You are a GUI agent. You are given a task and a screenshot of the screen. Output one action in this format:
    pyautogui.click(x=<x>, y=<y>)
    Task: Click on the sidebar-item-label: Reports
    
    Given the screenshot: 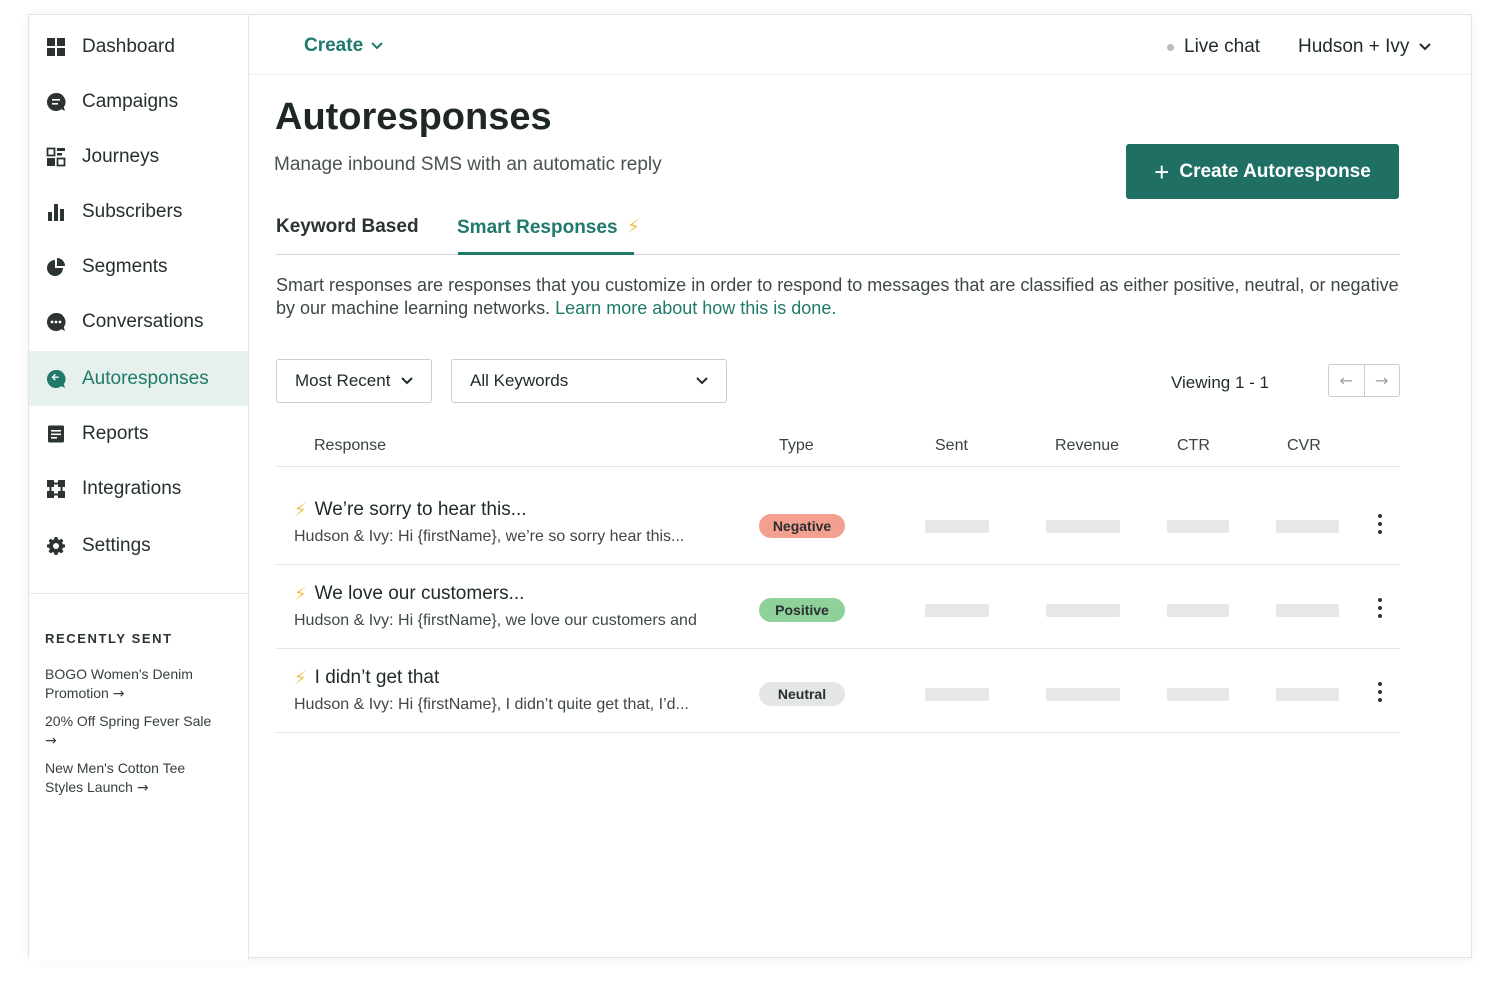 What is the action you would take?
    pyautogui.click(x=115, y=433)
    